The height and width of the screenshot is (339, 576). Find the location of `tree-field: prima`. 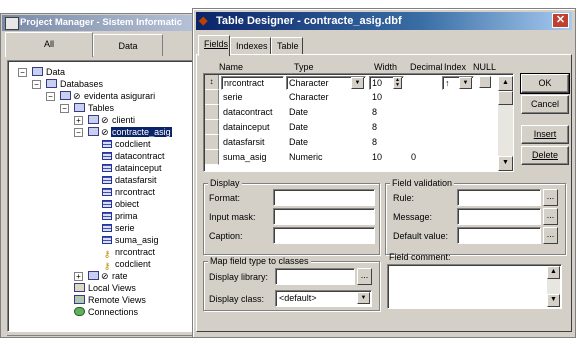

tree-field: prima is located at coordinates (120, 216).